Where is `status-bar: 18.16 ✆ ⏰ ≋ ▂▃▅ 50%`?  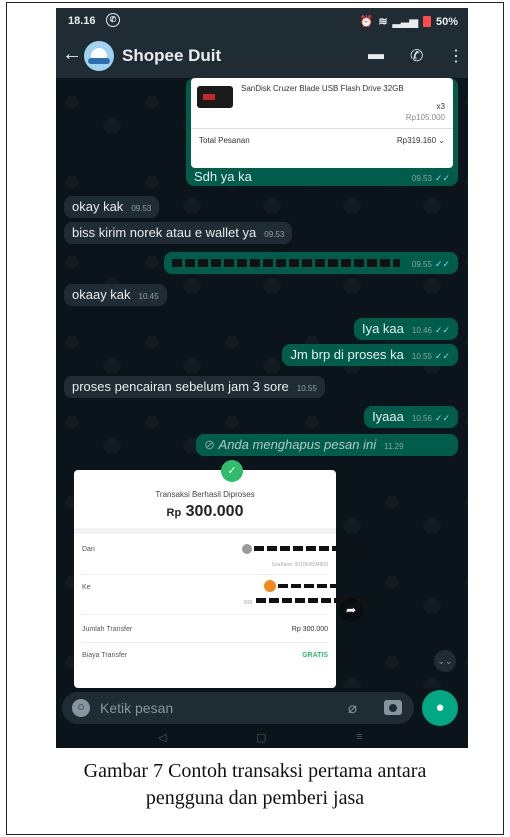 status-bar: 18.16 ✆ ⏰ ≋ ▂▃▅ 50% is located at coordinates (262, 21).